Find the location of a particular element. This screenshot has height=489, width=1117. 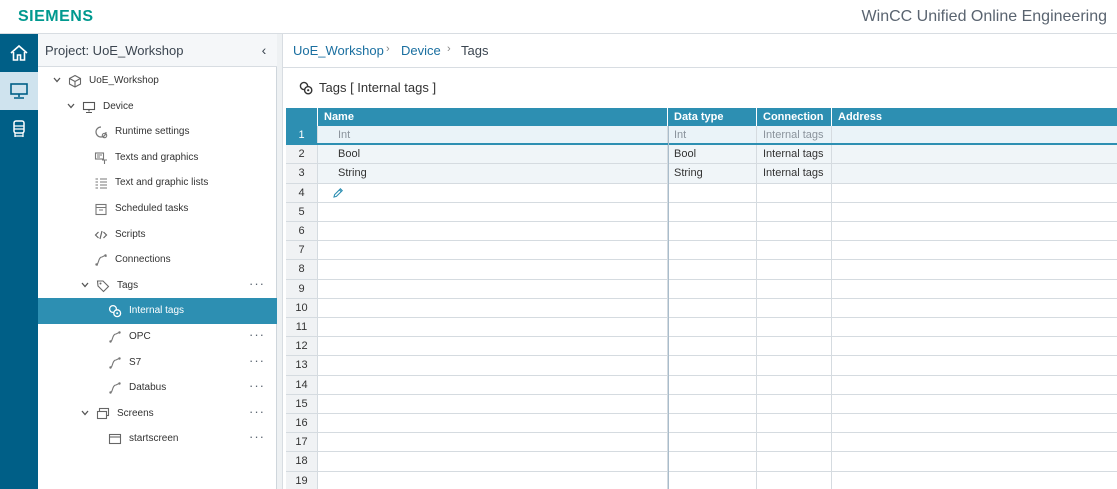

pencil-icon is located at coordinates (338, 193).